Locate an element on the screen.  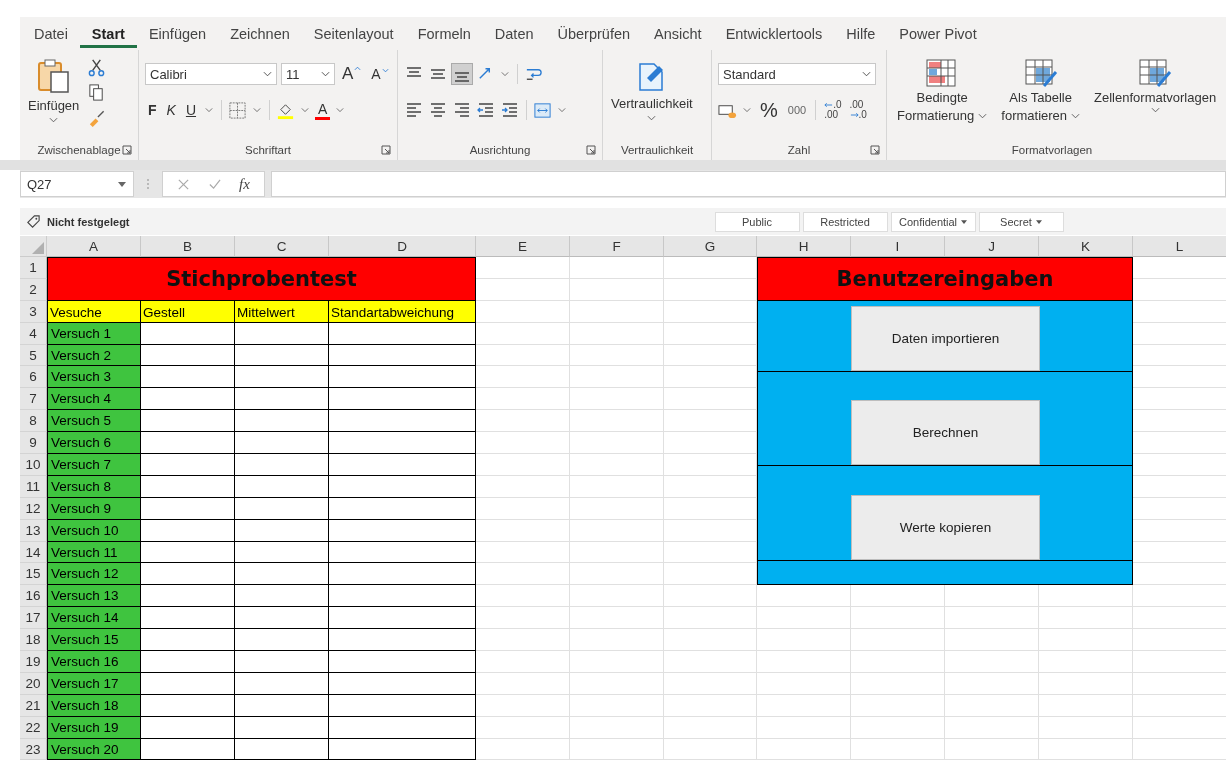
sensitivity-button: Vertraulichkeit is located at coordinates (652, 89).